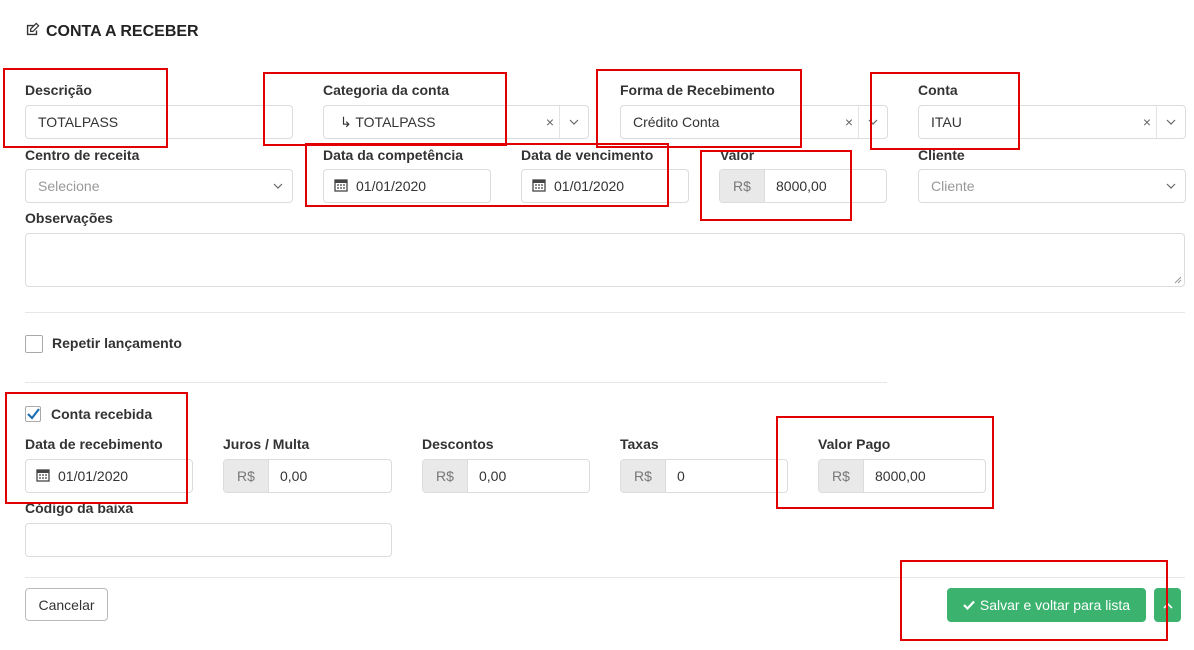 This screenshot has height=650, width=1194. Describe the element at coordinates (122, 31) in the screenshot. I see `page-title-text: CONTA A RECEBER` at that location.